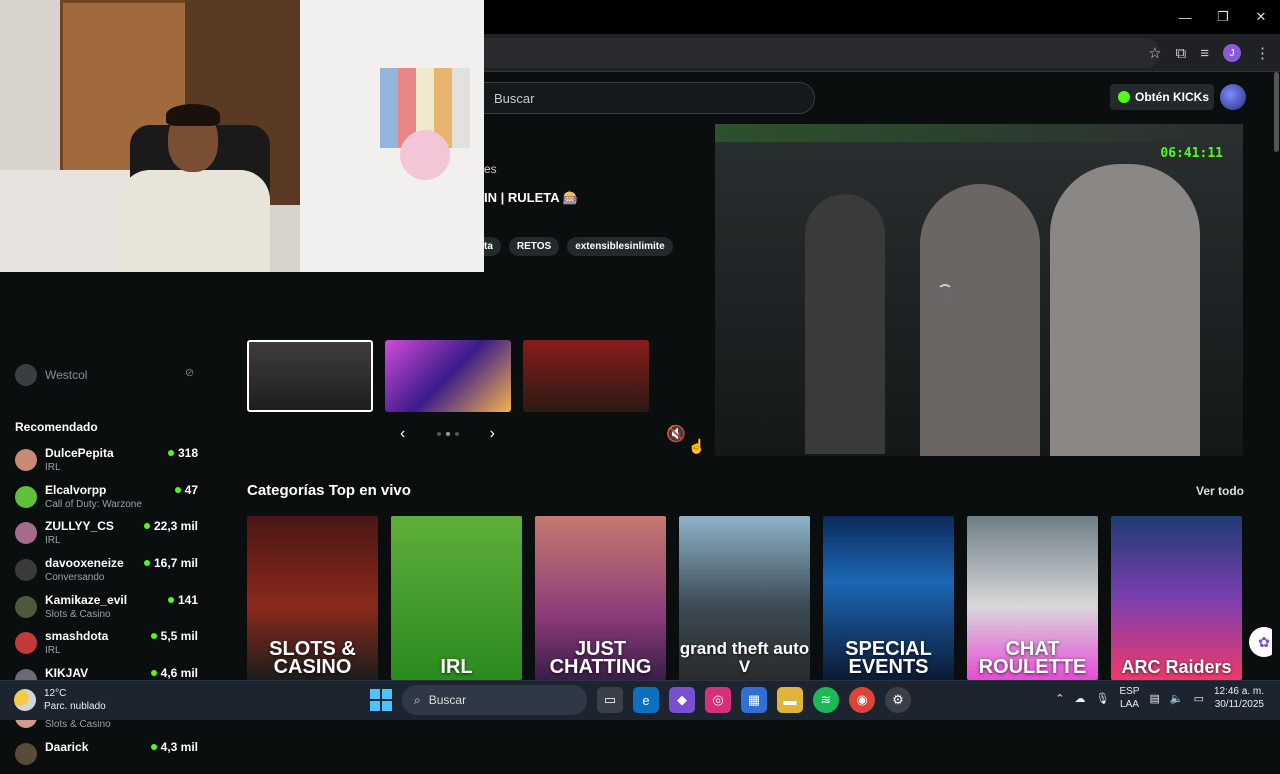 The width and height of the screenshot is (1280, 774). I want to click on viewer-count: 318, so click(183, 453).